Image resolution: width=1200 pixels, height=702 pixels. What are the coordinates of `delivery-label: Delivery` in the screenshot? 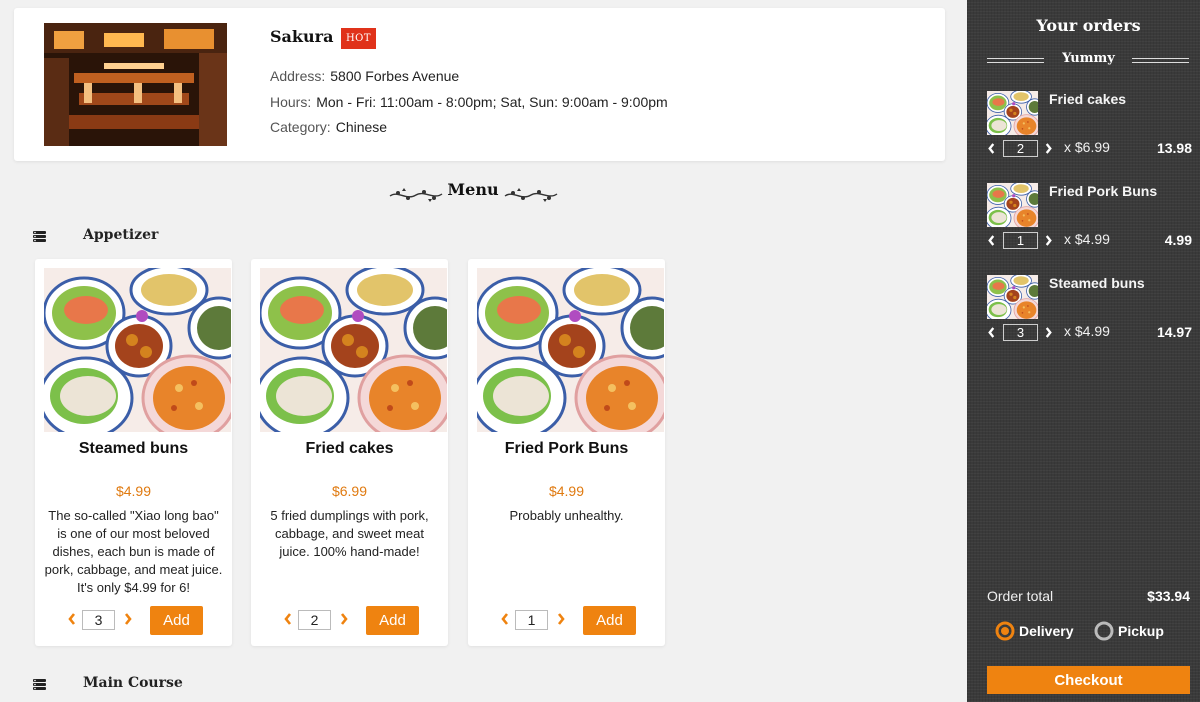 It's located at (1046, 631).